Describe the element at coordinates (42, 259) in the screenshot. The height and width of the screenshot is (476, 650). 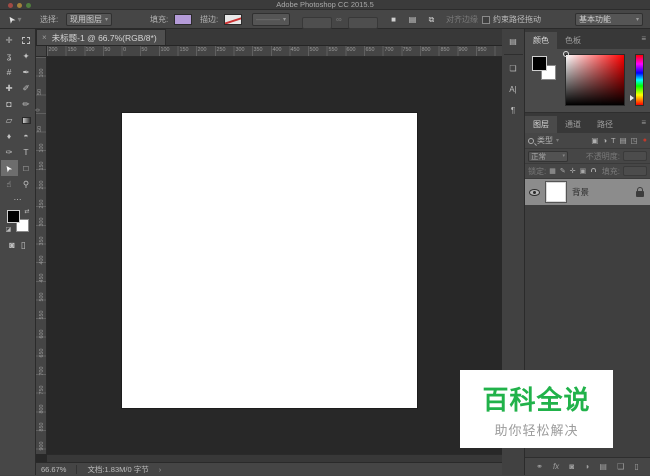
I see `v-ruler-label: 400` at that location.